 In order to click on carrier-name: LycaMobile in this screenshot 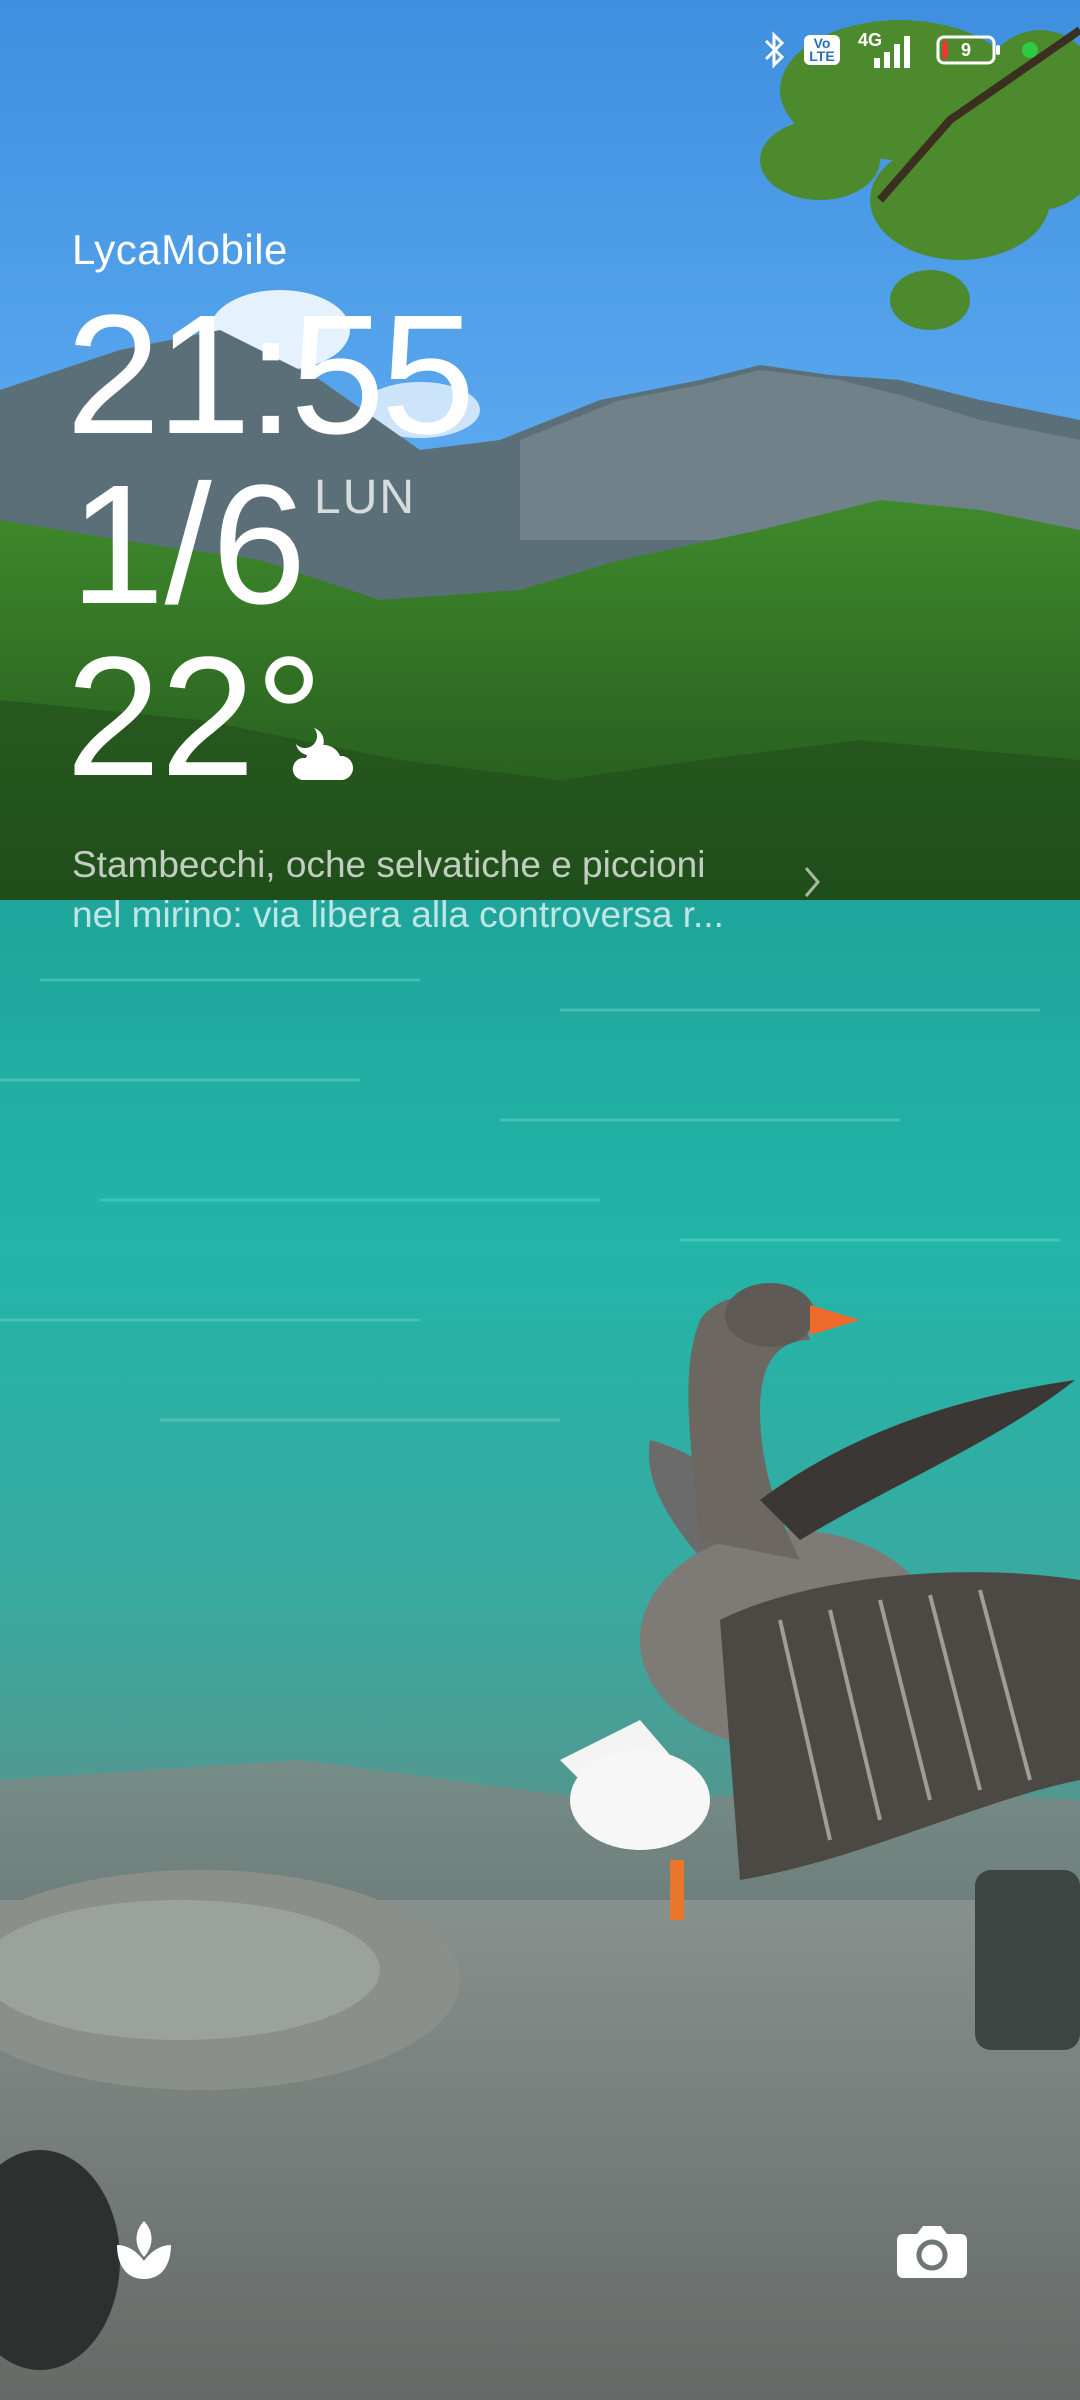, I will do `click(180, 249)`.